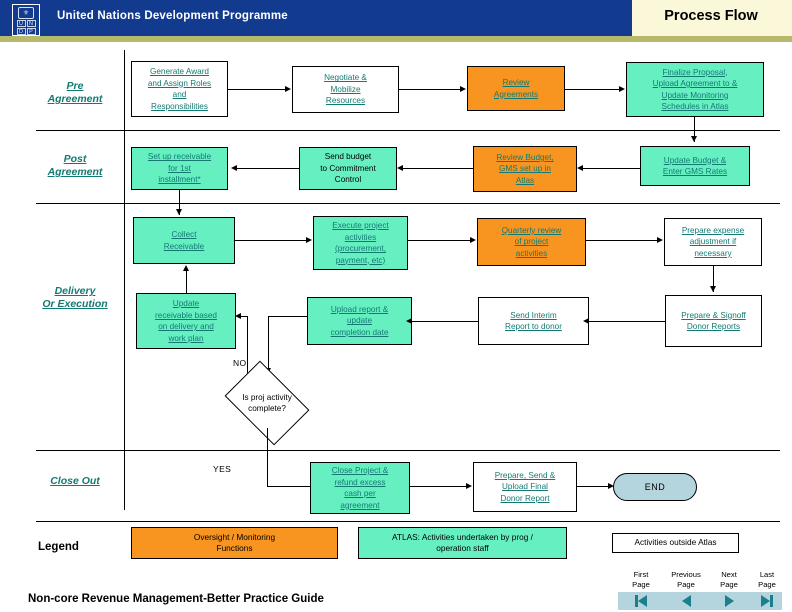 The width and height of the screenshot is (792, 612). What do you see at coordinates (462, 536) in the screenshot?
I see `legend-atlas-line1: ATLAS: Activities undertaken by prog /` at bounding box center [462, 536].